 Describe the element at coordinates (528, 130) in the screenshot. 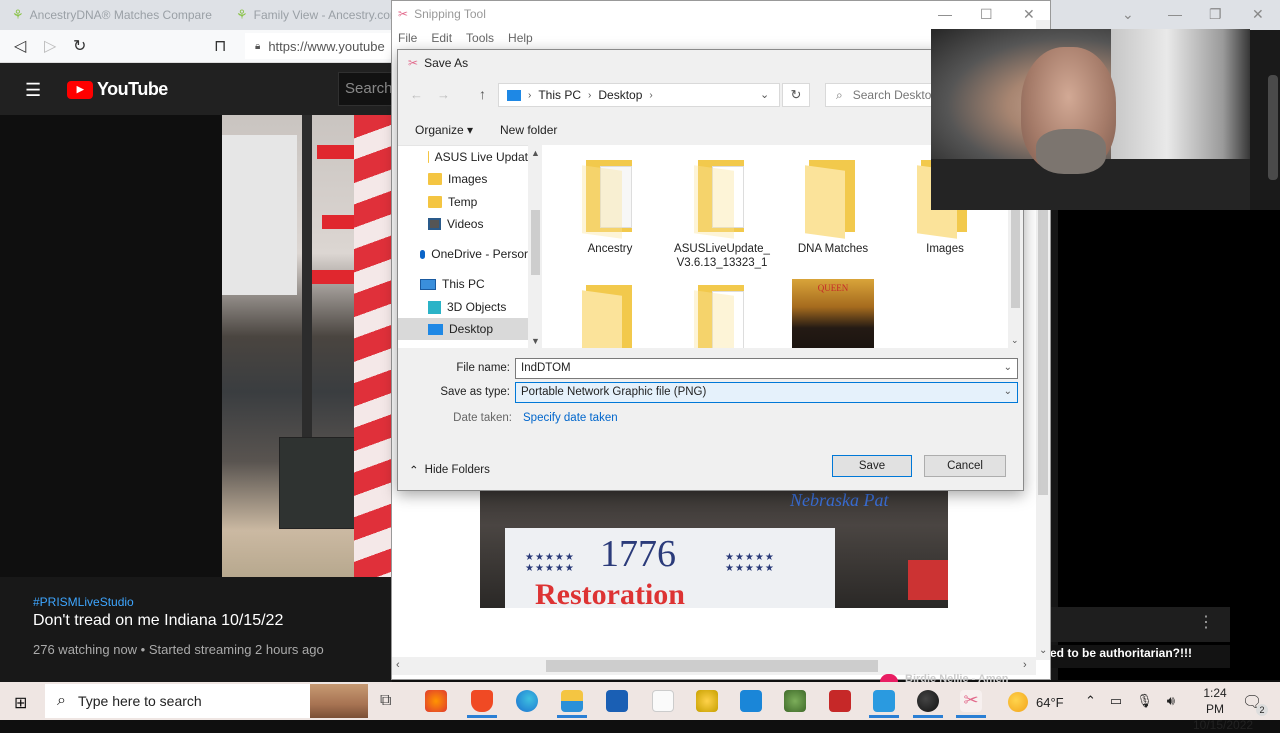

I see `new-folder-button: New folder` at that location.